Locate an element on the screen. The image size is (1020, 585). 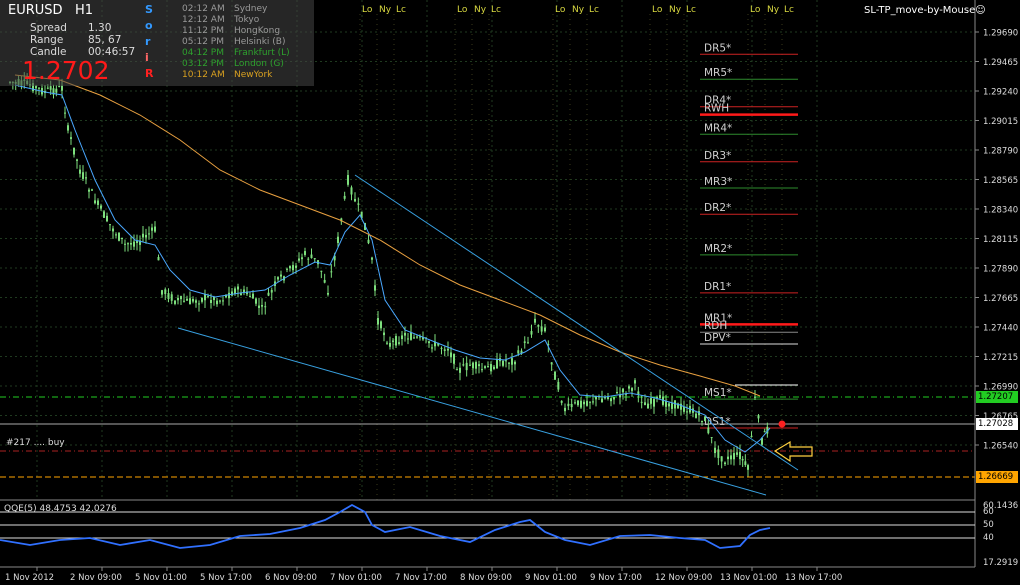
timezone-row: 04:12 PM Frankfurt (L) is located at coordinates (236, 53).